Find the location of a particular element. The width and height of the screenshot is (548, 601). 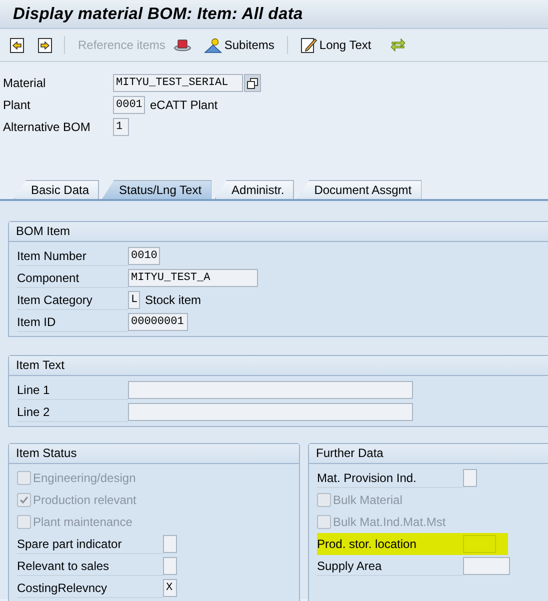

checkbox-label: Production relevant is located at coordinates (84, 500).